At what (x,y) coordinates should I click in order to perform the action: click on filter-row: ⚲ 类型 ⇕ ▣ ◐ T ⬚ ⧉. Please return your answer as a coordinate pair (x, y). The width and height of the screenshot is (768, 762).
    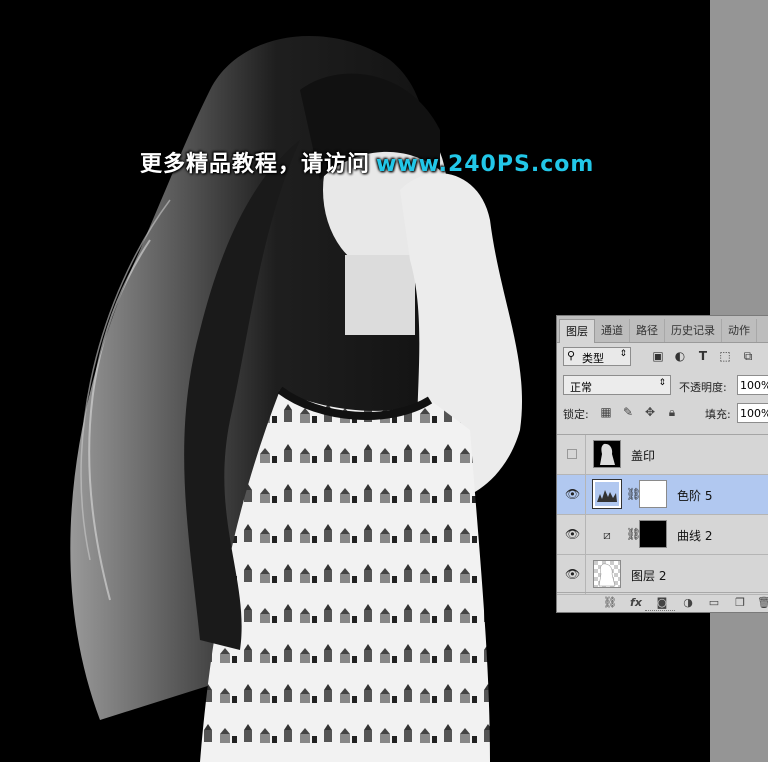
    Looking at the image, I should click on (662, 357).